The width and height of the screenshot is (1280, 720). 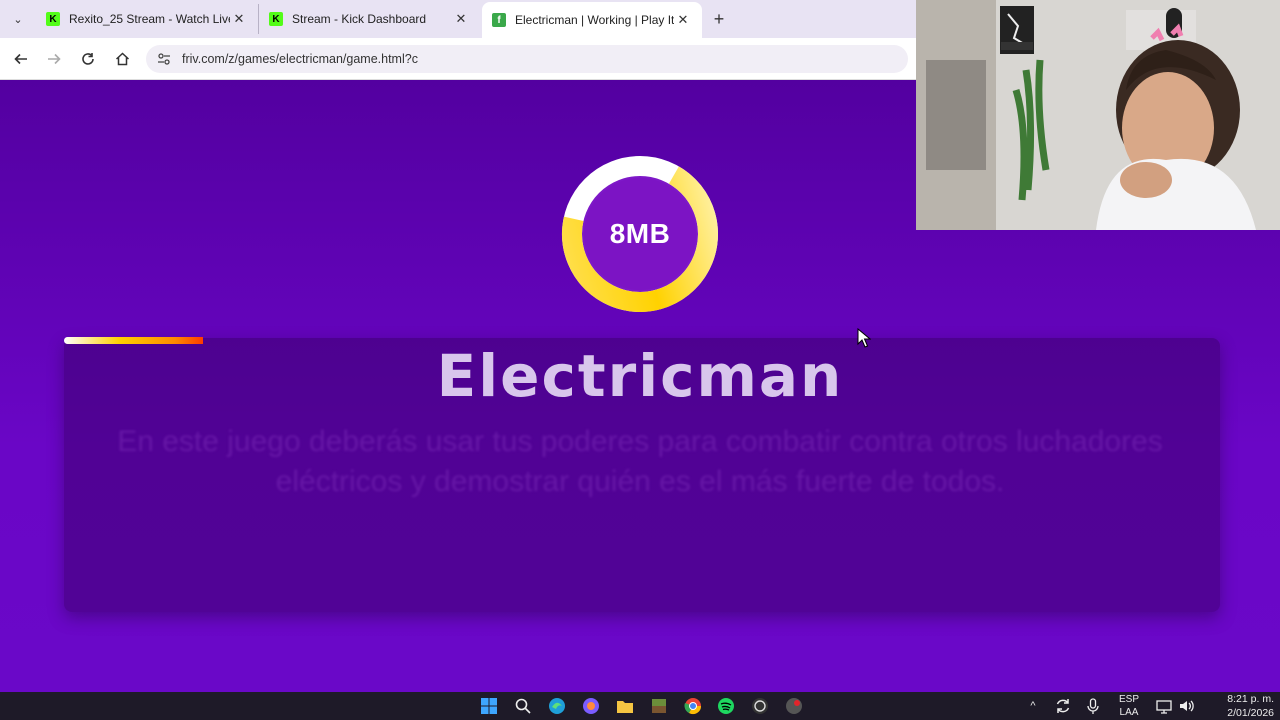 I want to click on back-arrow-icon, so click(x=21, y=59).